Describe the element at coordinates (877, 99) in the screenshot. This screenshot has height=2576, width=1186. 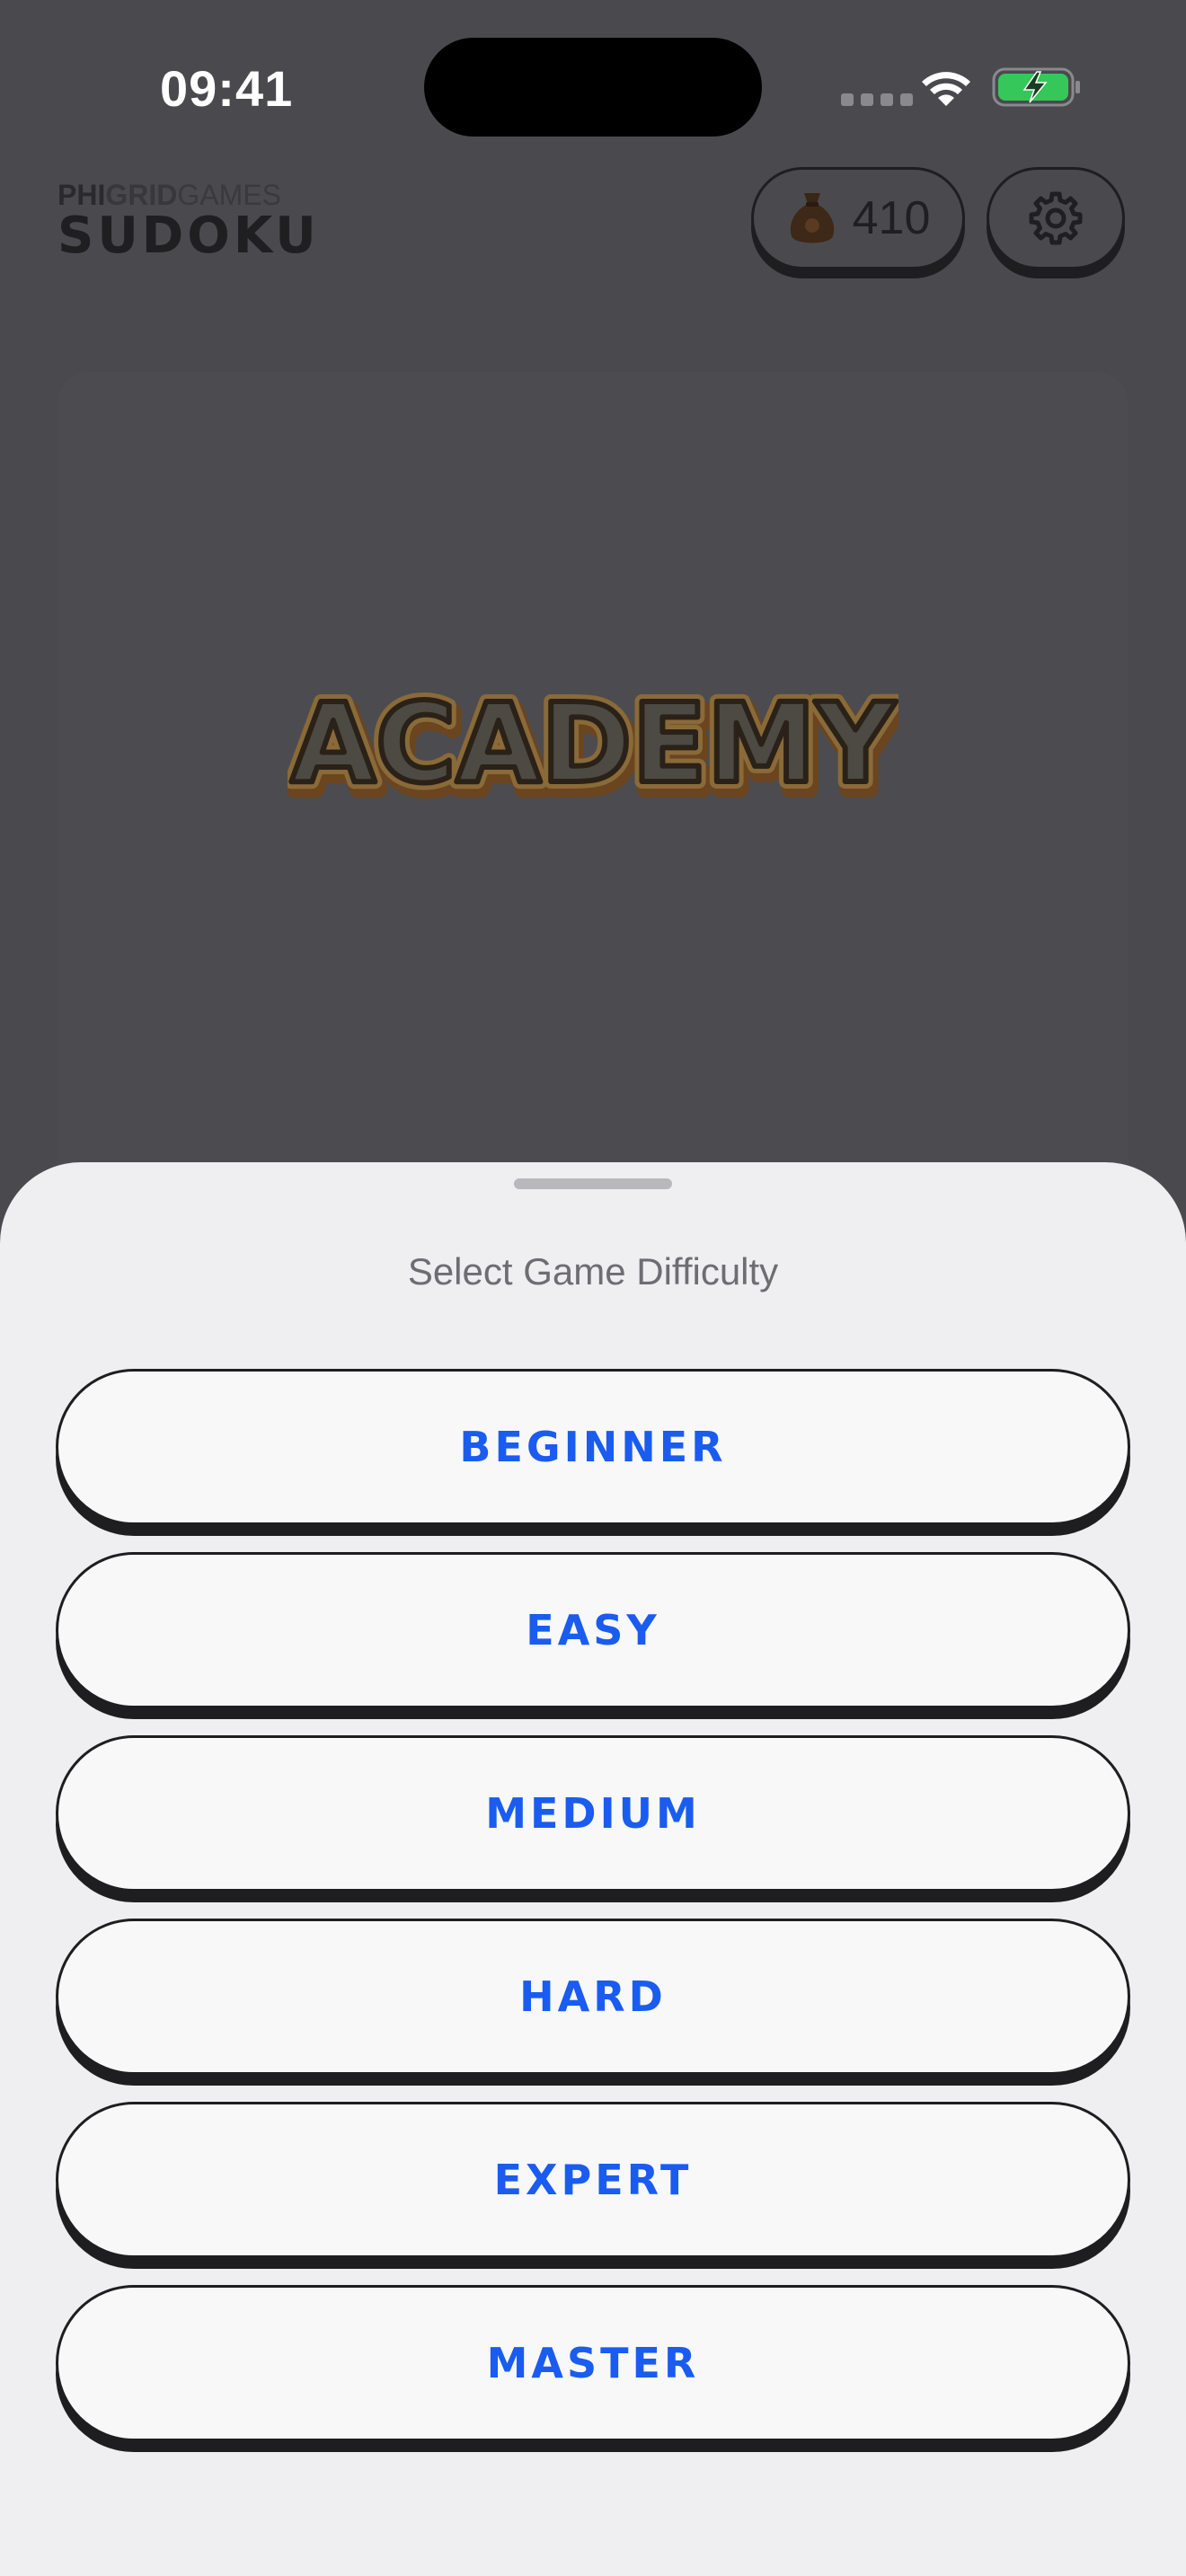
I see `cellular-signal-icon` at that location.